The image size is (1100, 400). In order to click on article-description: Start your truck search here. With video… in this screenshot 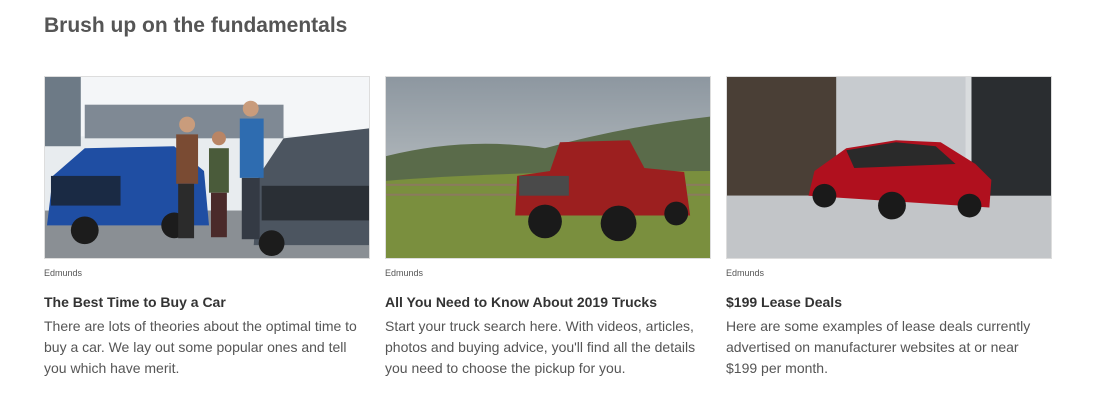, I will do `click(540, 347)`.